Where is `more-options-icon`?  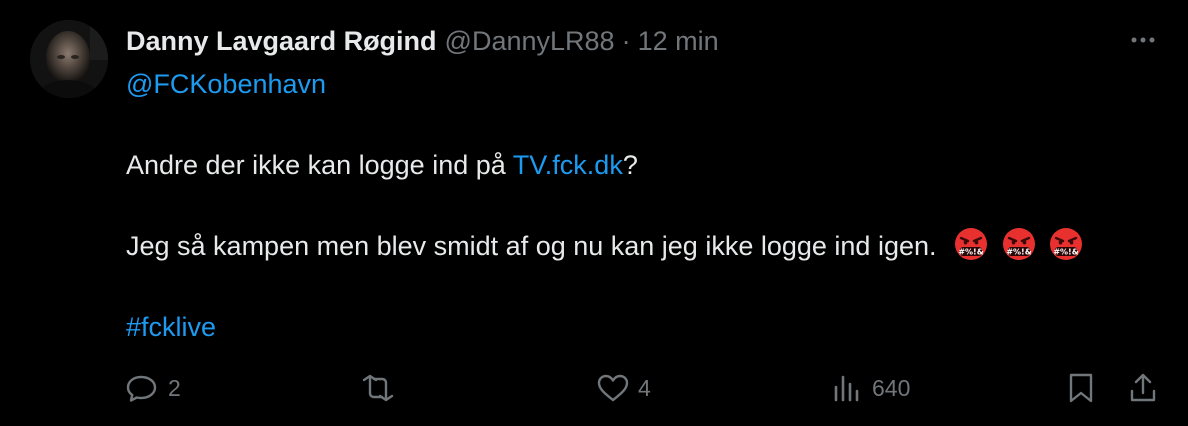 more-options-icon is located at coordinates (1143, 40).